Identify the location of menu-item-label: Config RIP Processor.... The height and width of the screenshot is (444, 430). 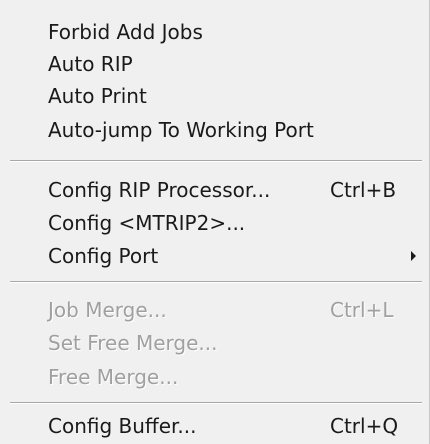
(159, 190).